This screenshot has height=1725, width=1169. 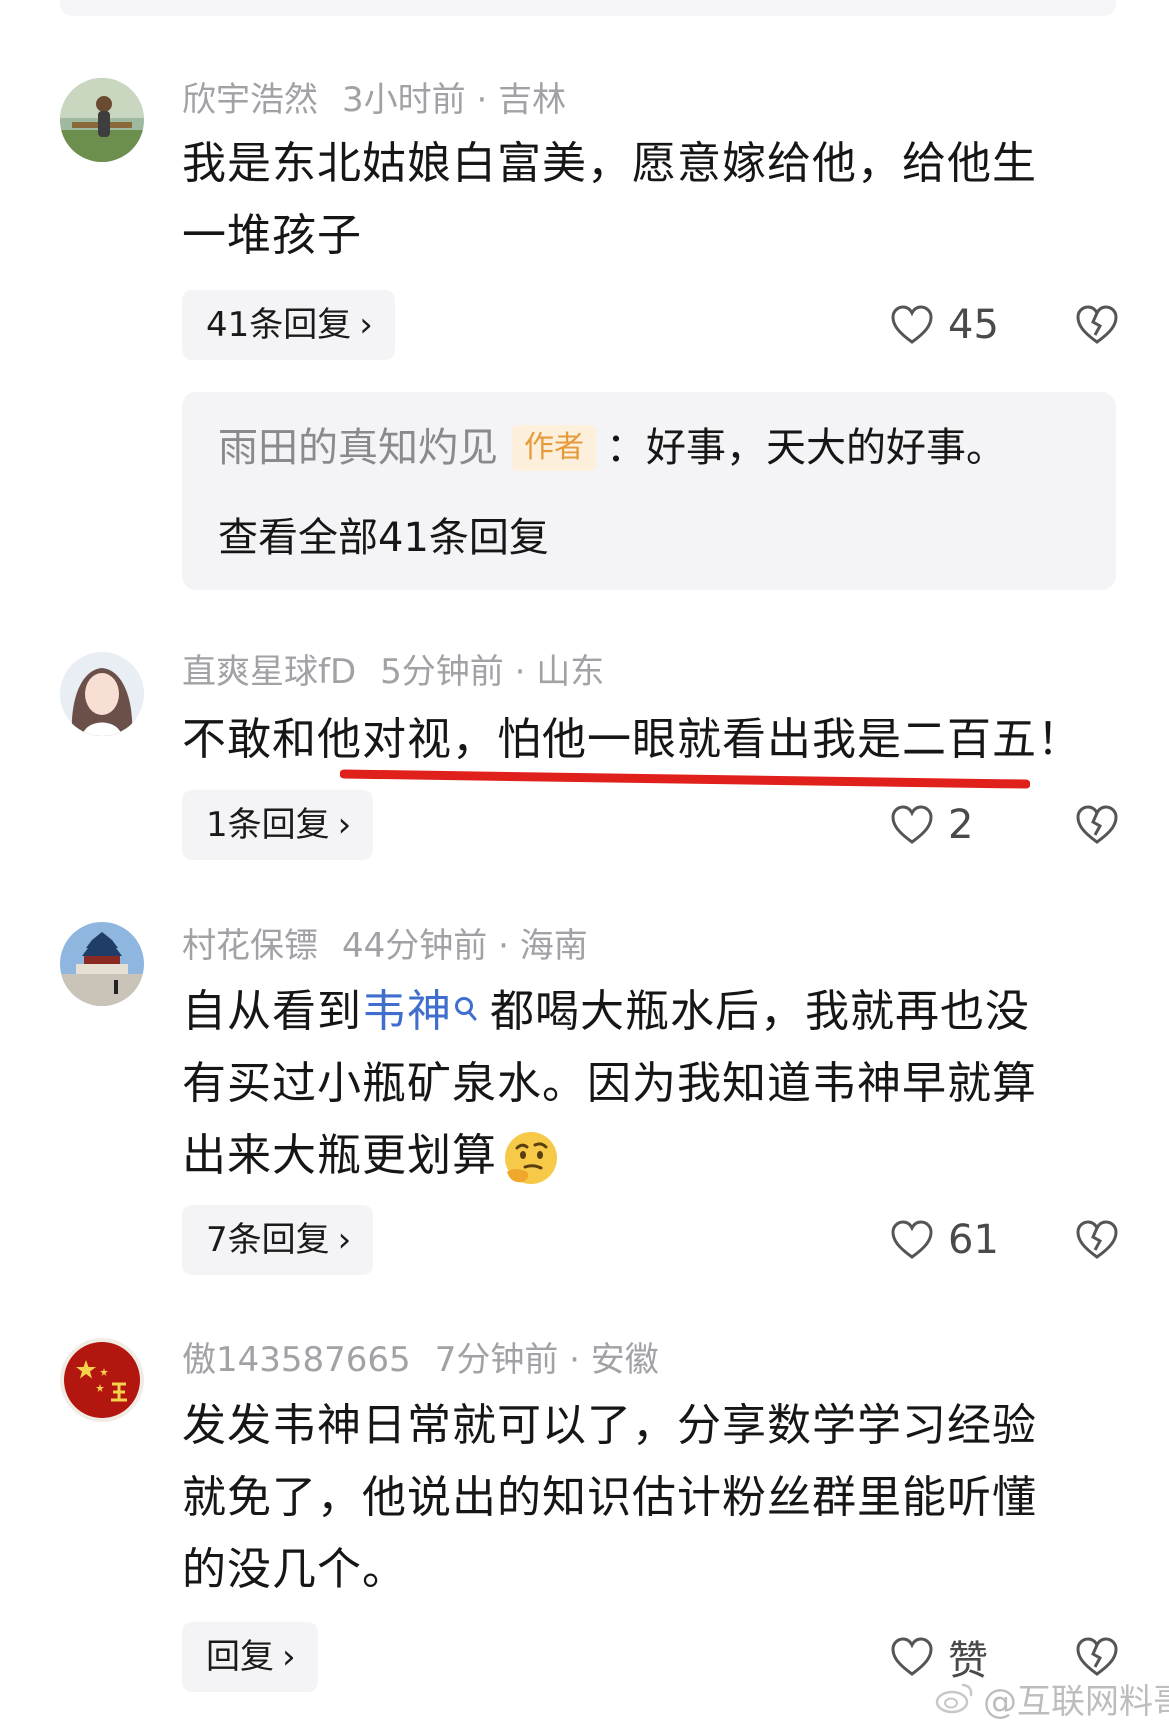 I want to click on location: 安徽, so click(x=624, y=1360).